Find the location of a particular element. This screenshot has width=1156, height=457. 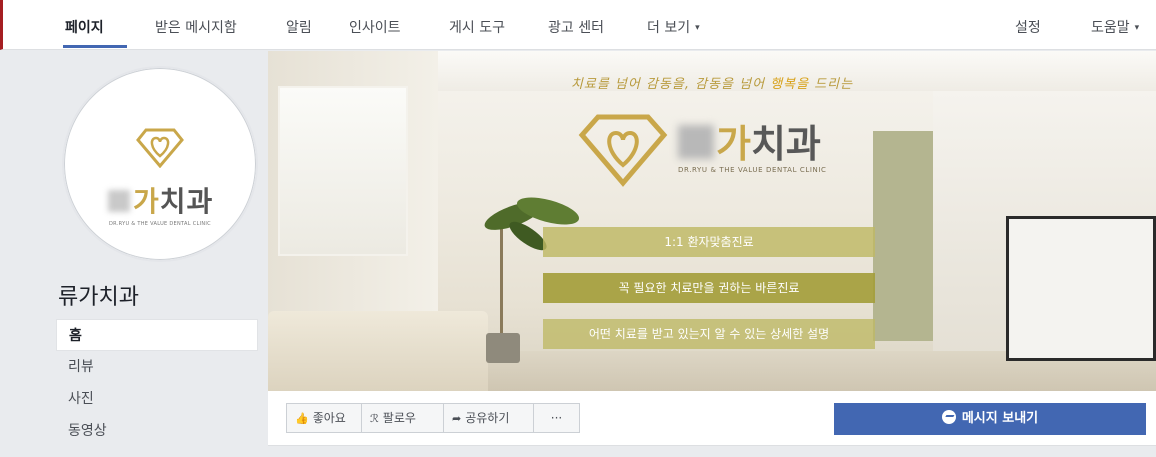

left-nav-home: 홈 is located at coordinates (157, 335).